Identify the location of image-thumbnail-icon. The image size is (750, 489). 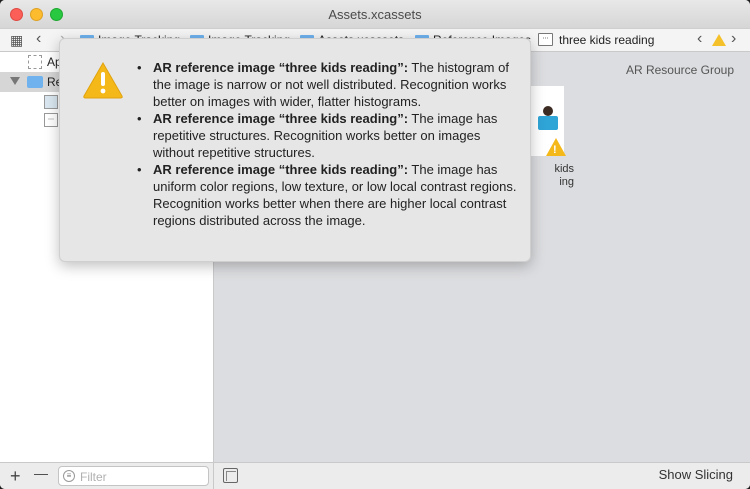
(51, 102).